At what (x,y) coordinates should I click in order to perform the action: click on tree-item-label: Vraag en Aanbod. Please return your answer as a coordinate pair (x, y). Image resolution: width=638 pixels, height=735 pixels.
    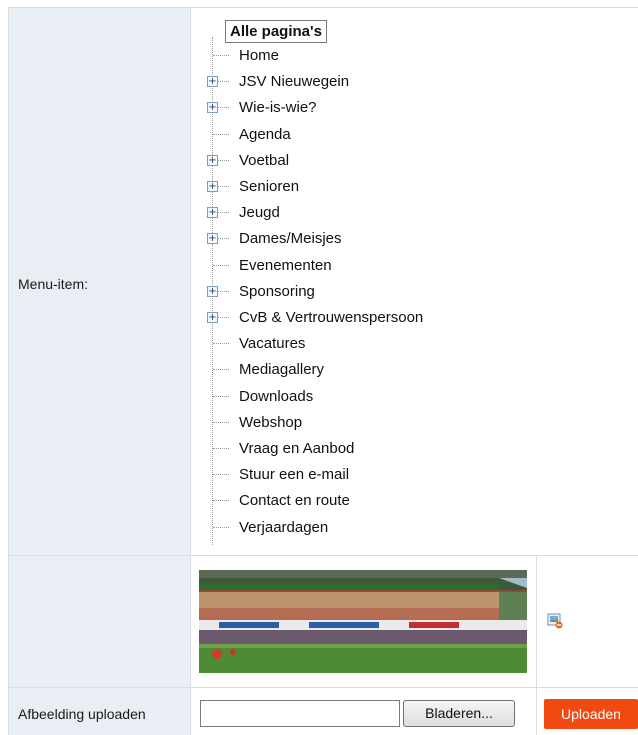
    Looking at the image, I should click on (296, 448).